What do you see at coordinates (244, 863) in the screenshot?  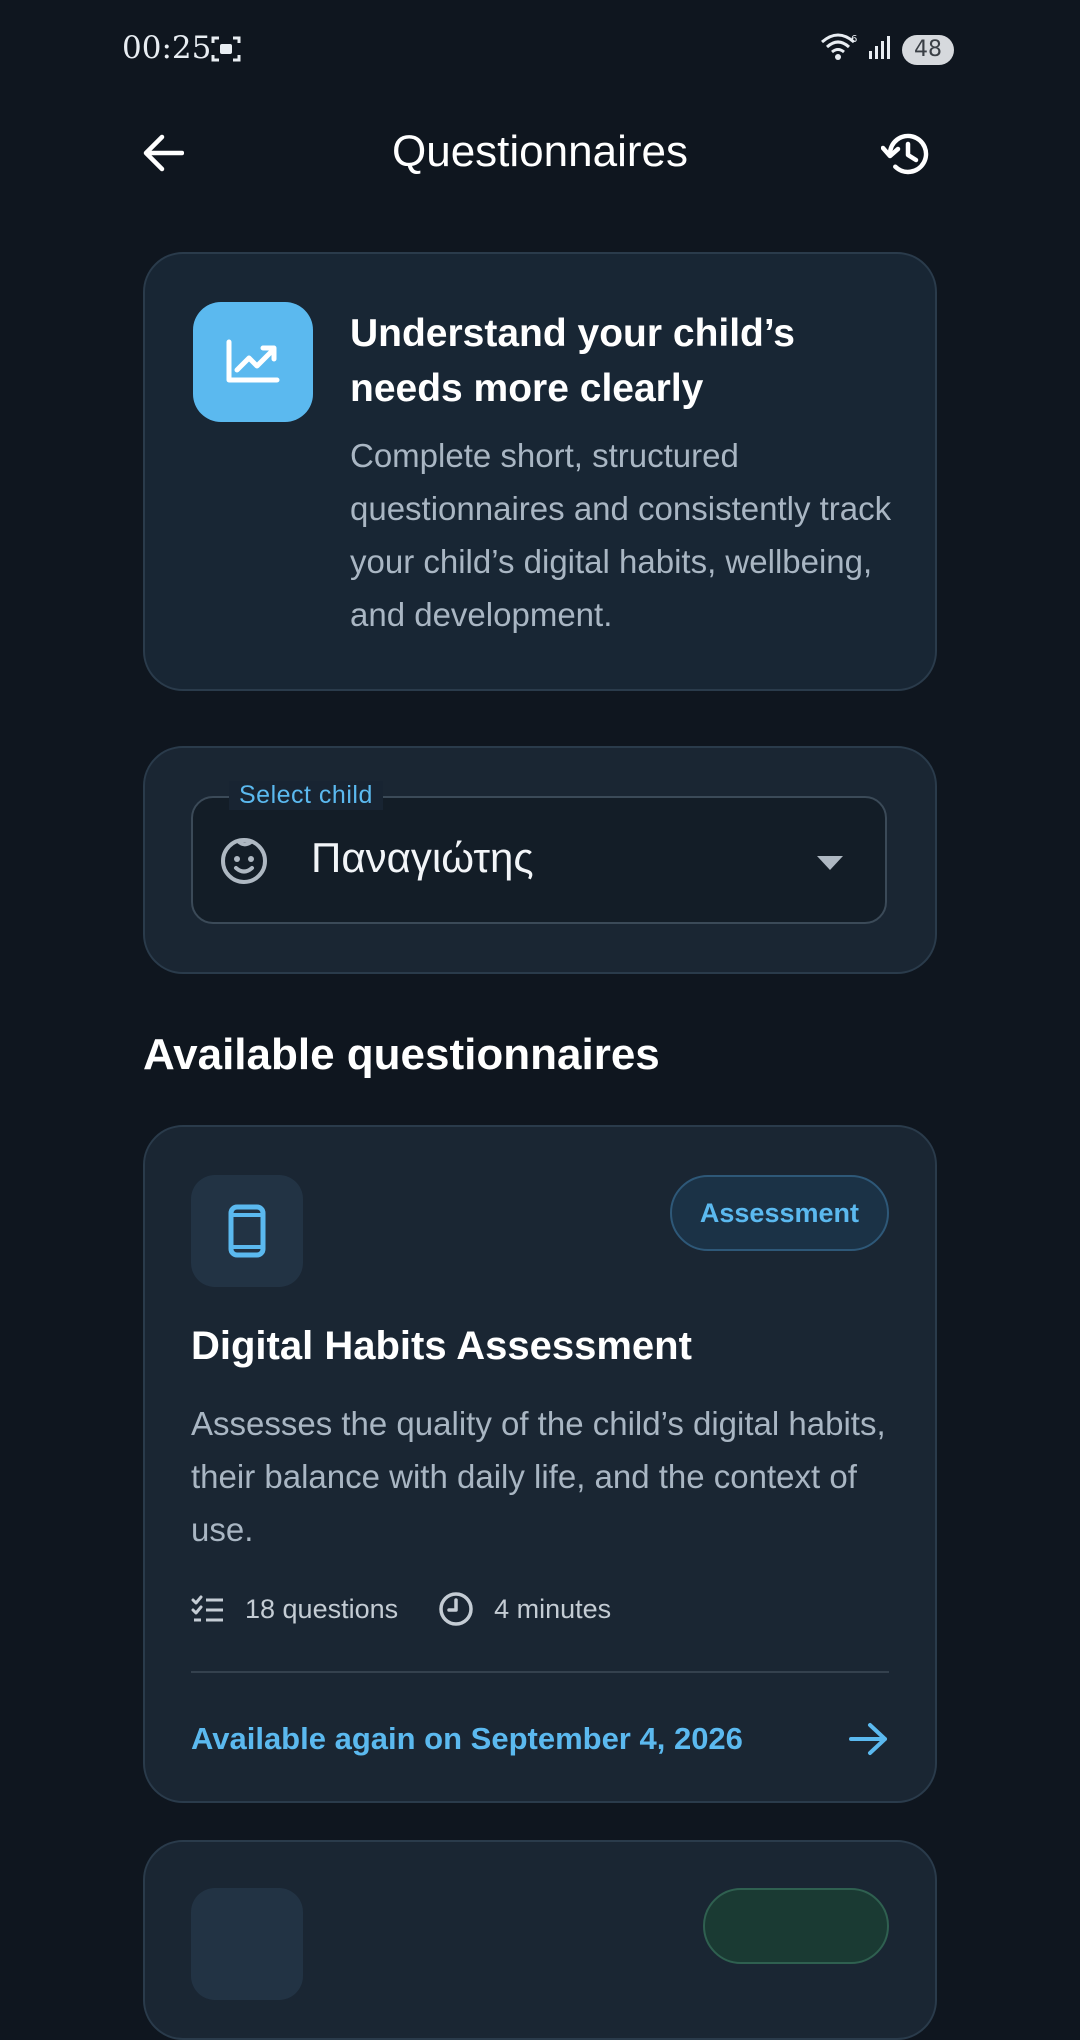 I see `child-face-icon` at bounding box center [244, 863].